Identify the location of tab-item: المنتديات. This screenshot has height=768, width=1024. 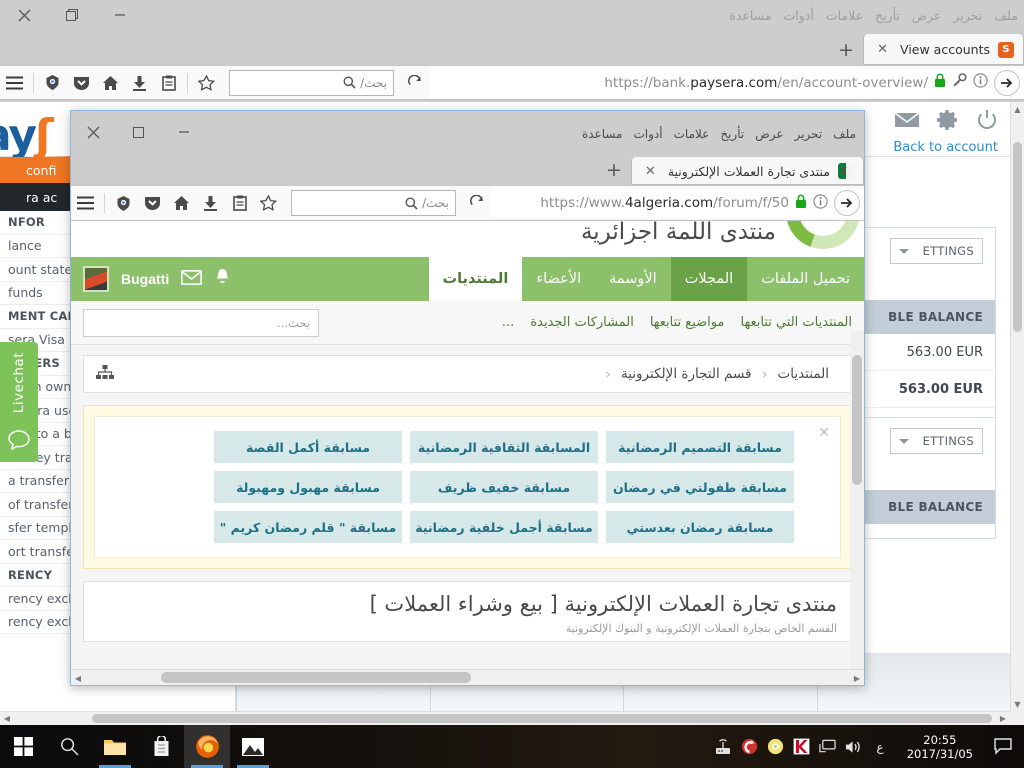
(475, 279).